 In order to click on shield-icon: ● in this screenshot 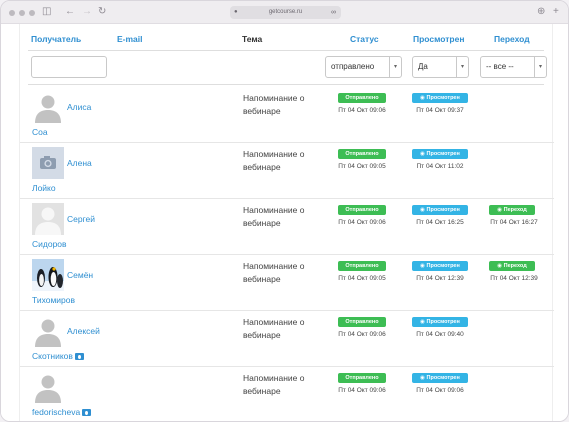, I will do `click(236, 12)`.